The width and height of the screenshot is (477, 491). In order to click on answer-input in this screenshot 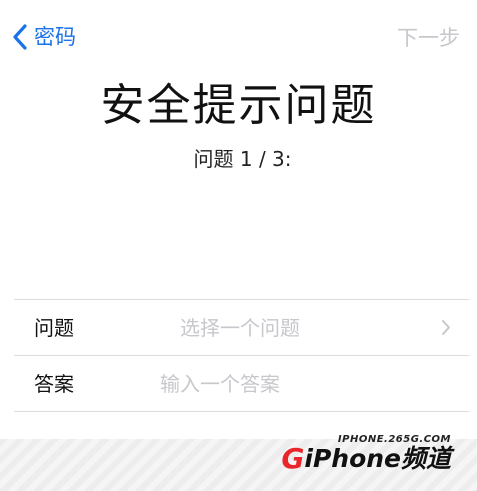, I will do `click(285, 383)`.